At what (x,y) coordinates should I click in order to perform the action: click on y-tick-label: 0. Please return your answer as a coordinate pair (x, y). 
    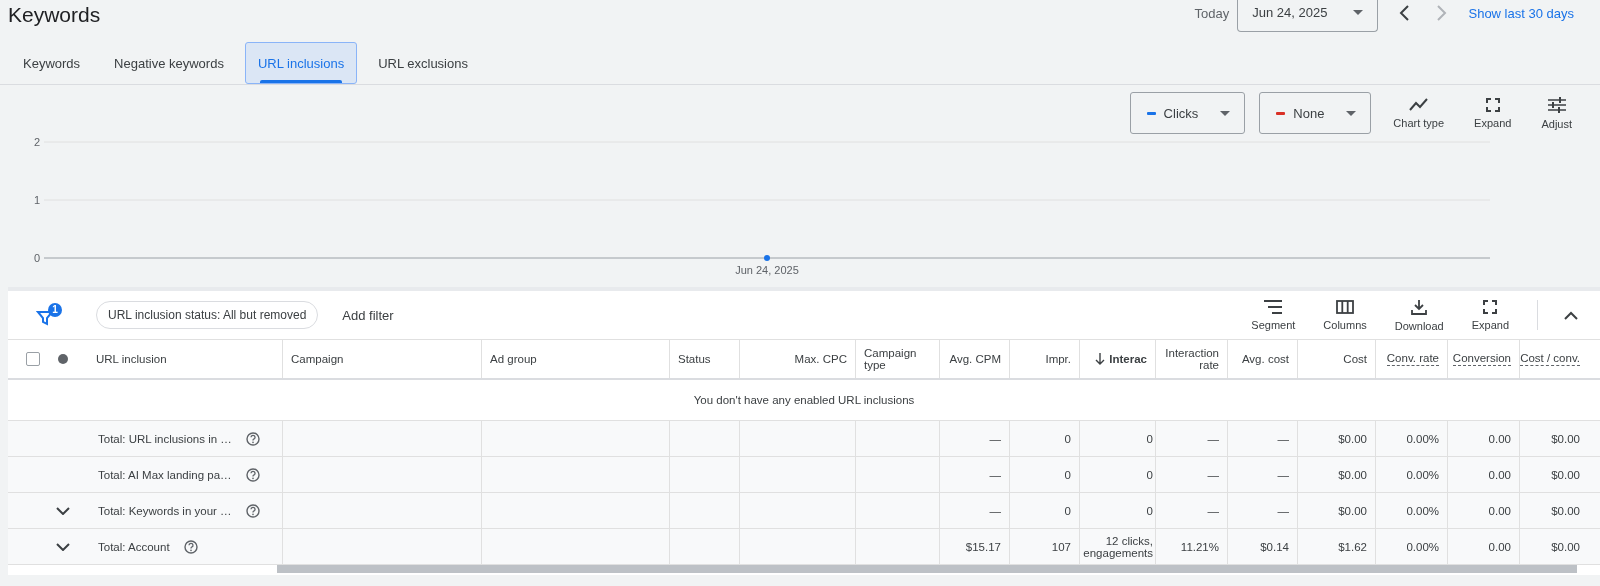
    Looking at the image, I should click on (36, 258).